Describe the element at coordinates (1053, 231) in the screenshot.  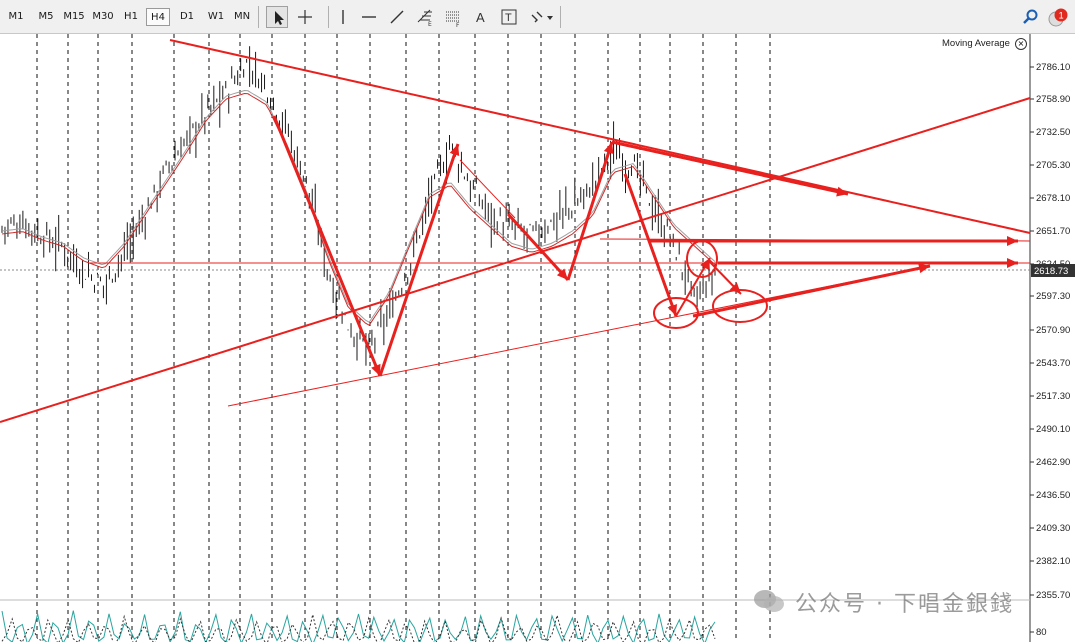
I see `price-tick-label: 2651.70` at that location.